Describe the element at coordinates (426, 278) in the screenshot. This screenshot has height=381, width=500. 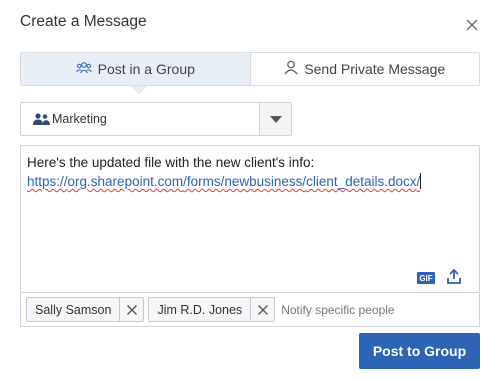
I see `gif-button: GIF` at that location.